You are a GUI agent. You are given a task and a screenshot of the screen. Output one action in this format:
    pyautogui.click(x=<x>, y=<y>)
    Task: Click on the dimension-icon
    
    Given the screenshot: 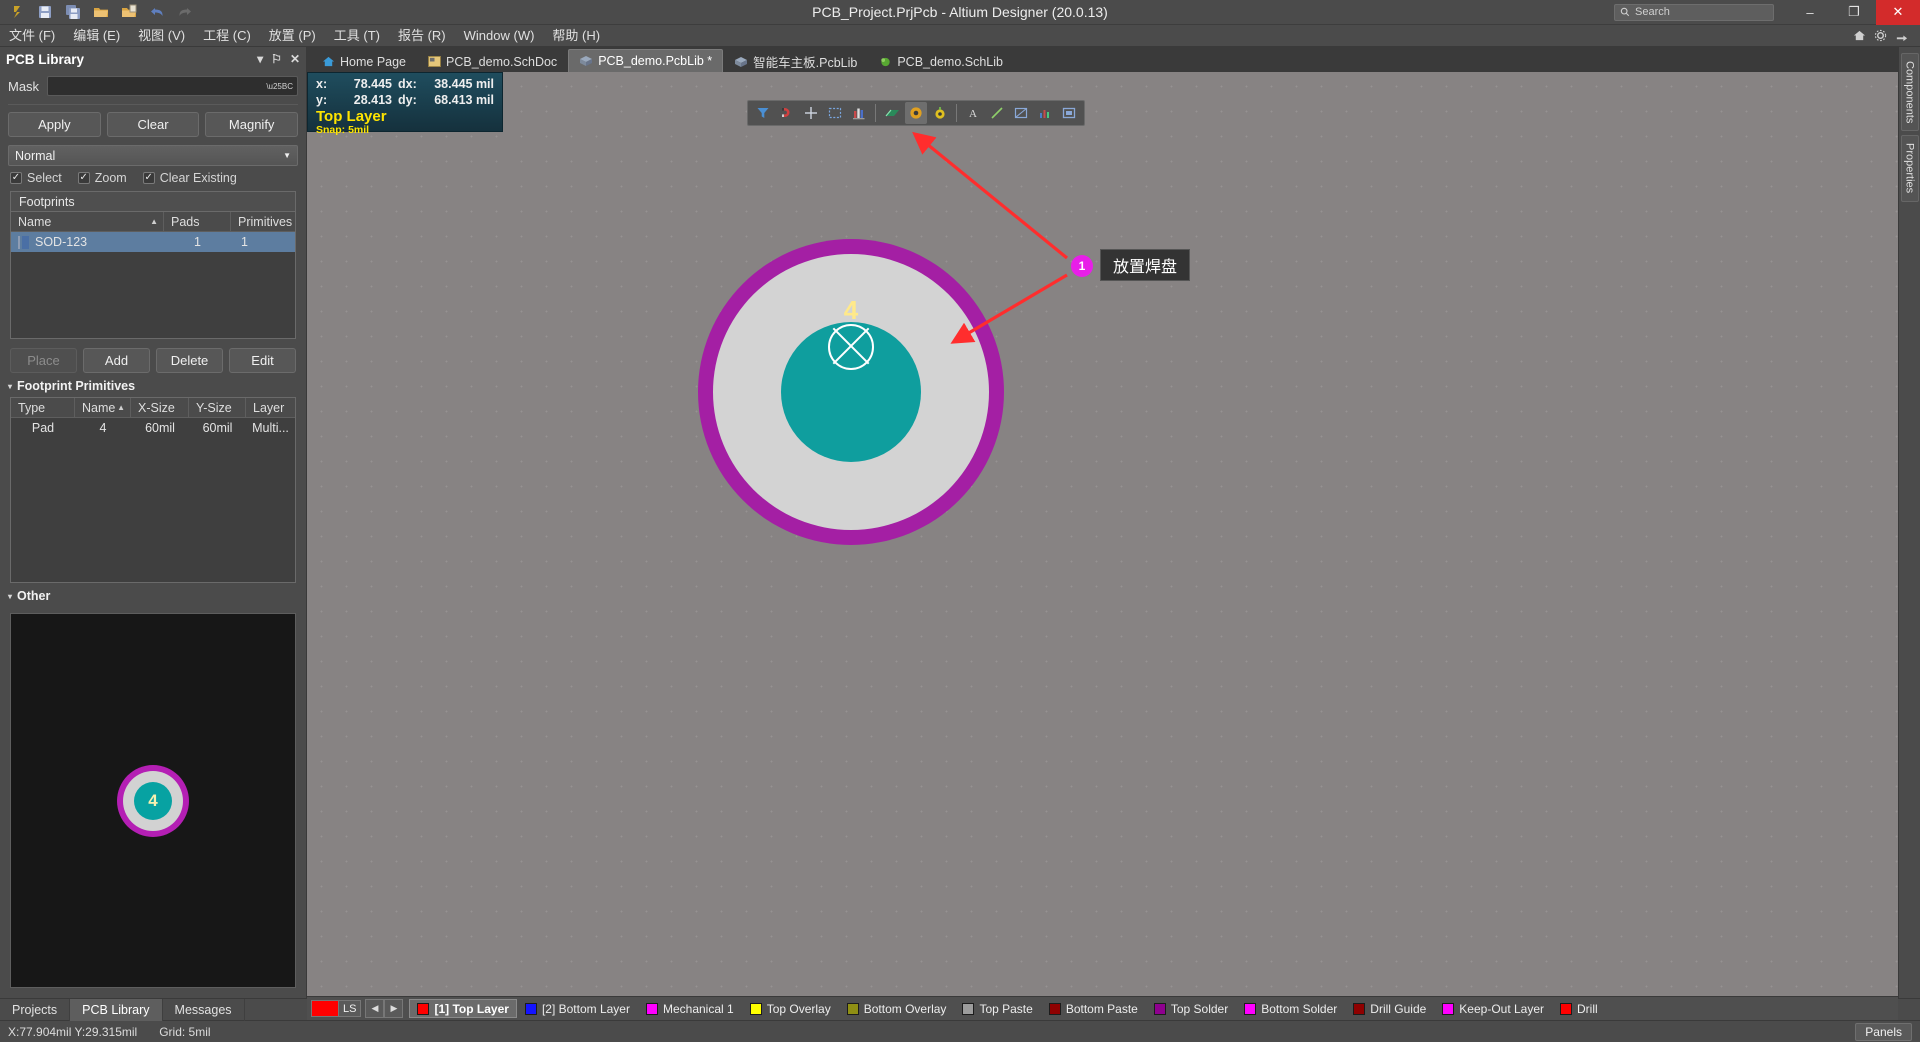 What is the action you would take?
    pyautogui.click(x=1045, y=113)
    